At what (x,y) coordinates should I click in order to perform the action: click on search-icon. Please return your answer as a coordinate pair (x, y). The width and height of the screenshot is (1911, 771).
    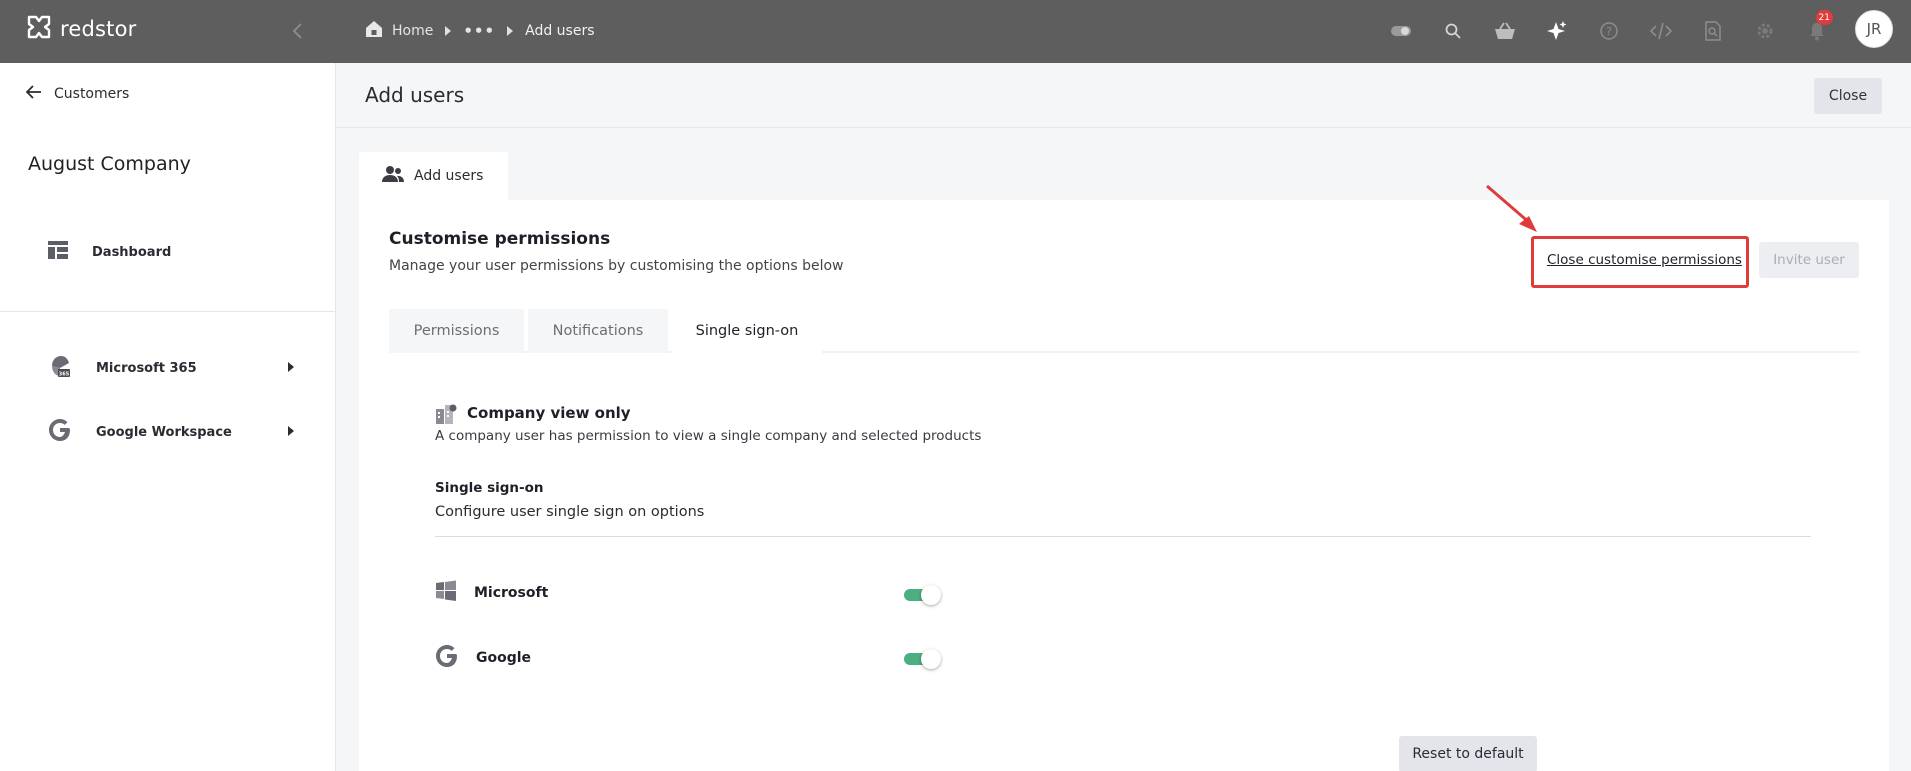
    Looking at the image, I should click on (1453, 31).